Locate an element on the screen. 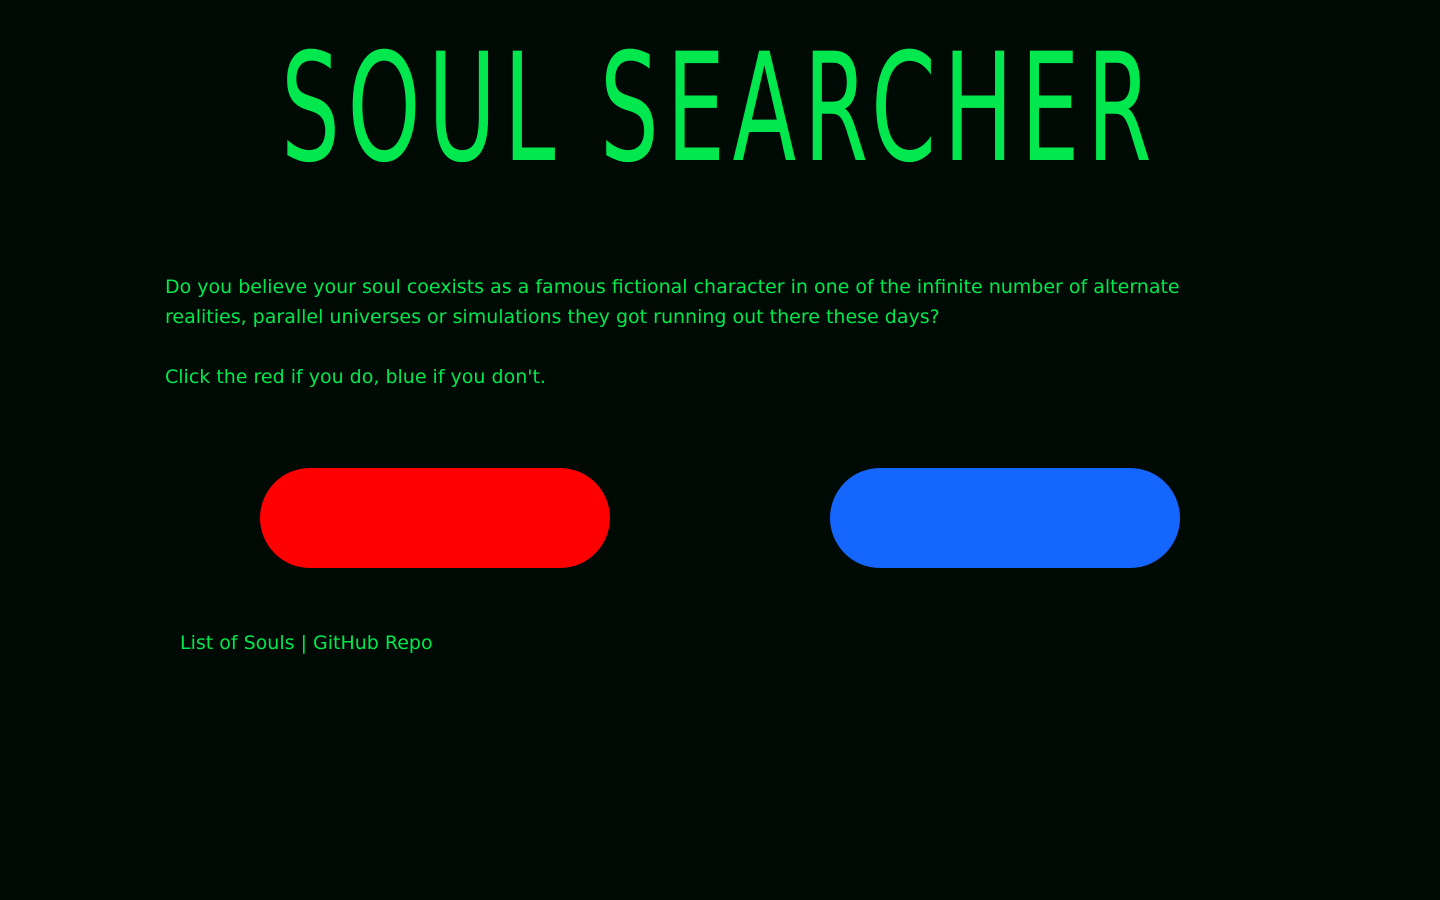 The width and height of the screenshot is (1440, 900). red-pill-button is located at coordinates (435, 518).